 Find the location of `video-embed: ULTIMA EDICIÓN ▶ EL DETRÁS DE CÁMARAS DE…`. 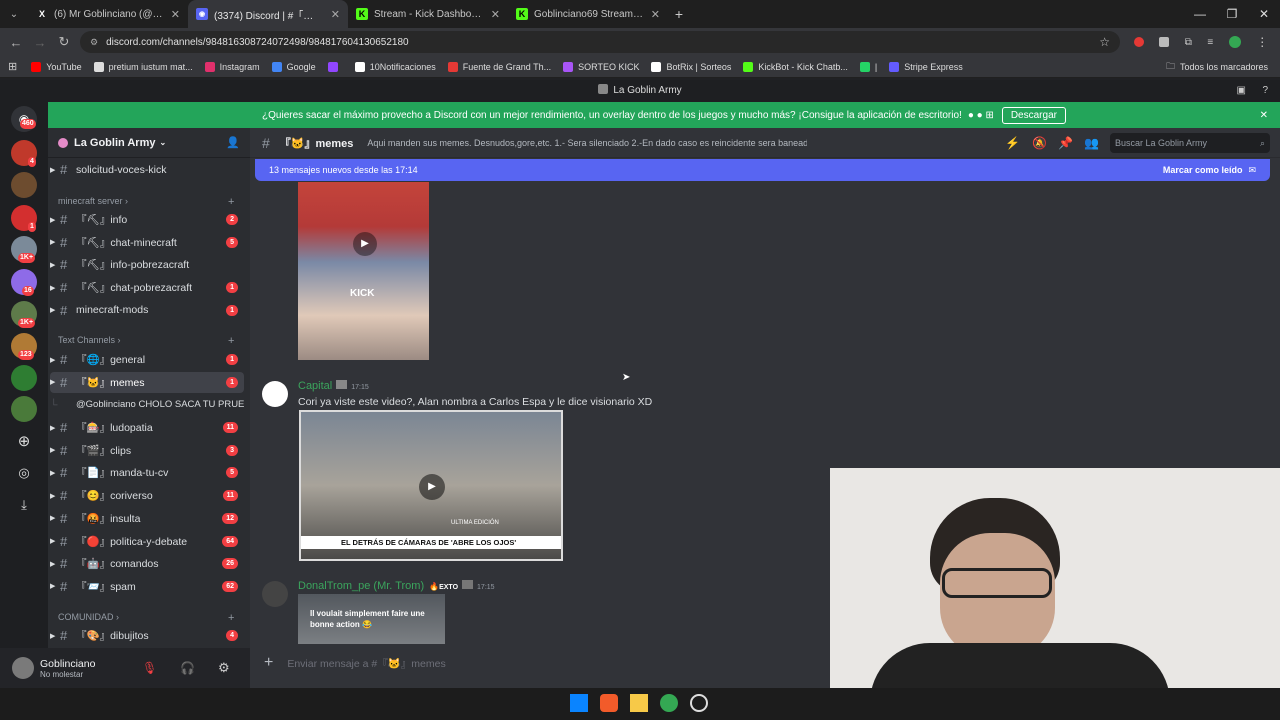

video-embed: ULTIMA EDICIÓN ▶ EL DETRÁS DE CÁMARAS DE… is located at coordinates (431, 485).